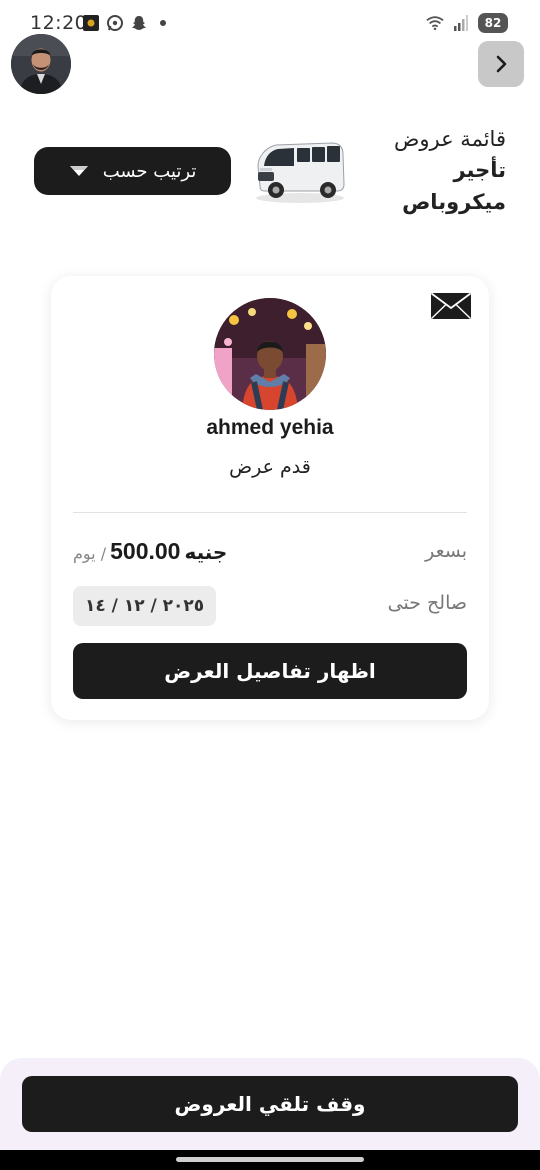 This screenshot has height=1170, width=540. What do you see at coordinates (270, 427) in the screenshot?
I see `offer-provider-name: ahmed yehia` at bounding box center [270, 427].